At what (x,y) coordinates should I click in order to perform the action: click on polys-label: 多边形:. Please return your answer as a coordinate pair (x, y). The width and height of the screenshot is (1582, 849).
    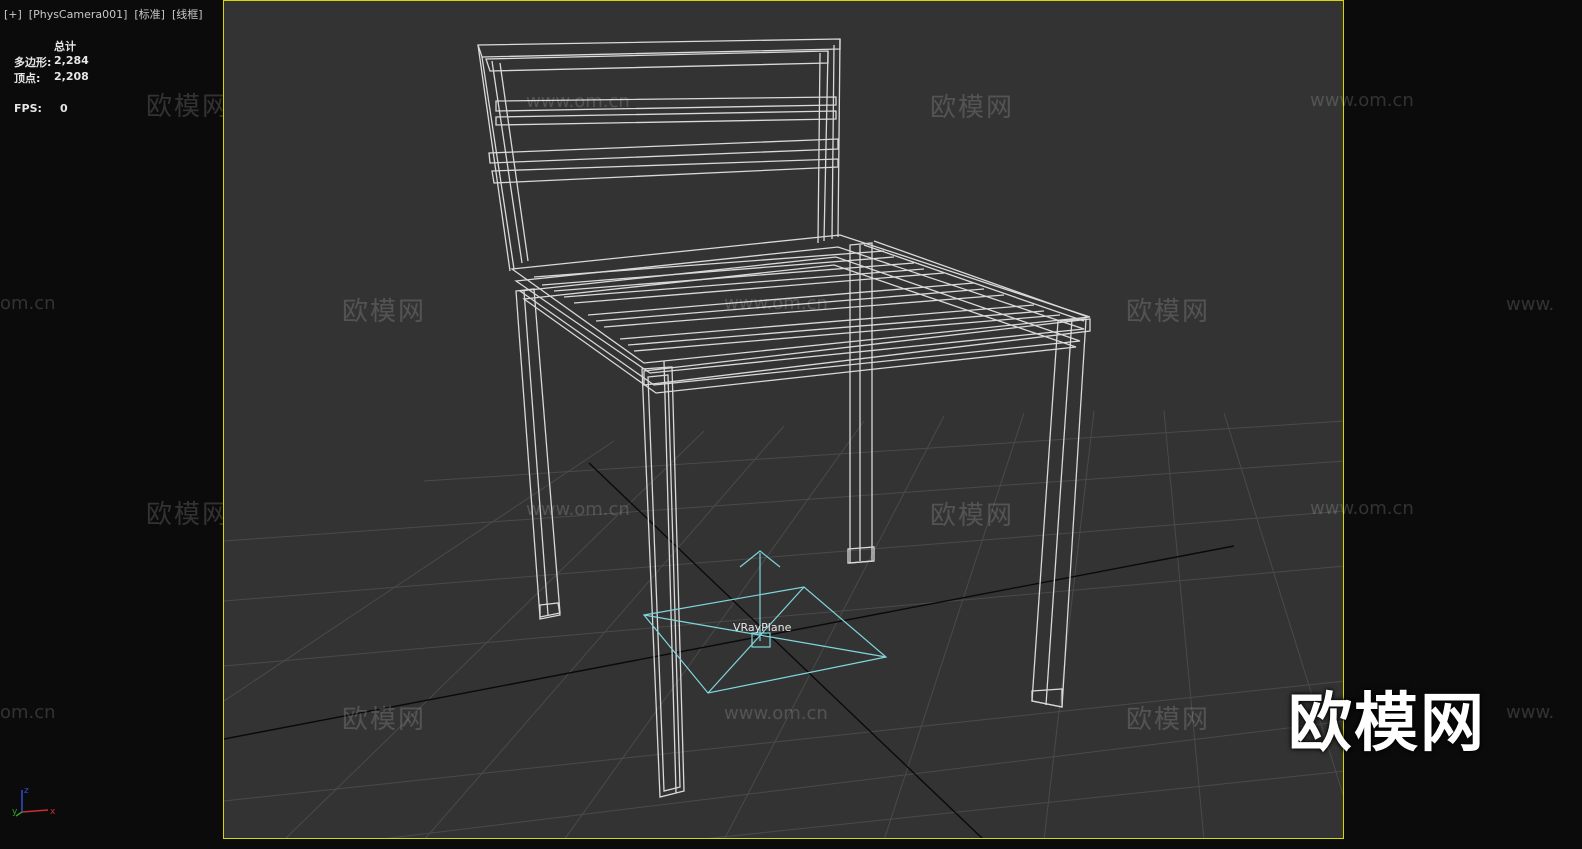
    Looking at the image, I should click on (33, 62).